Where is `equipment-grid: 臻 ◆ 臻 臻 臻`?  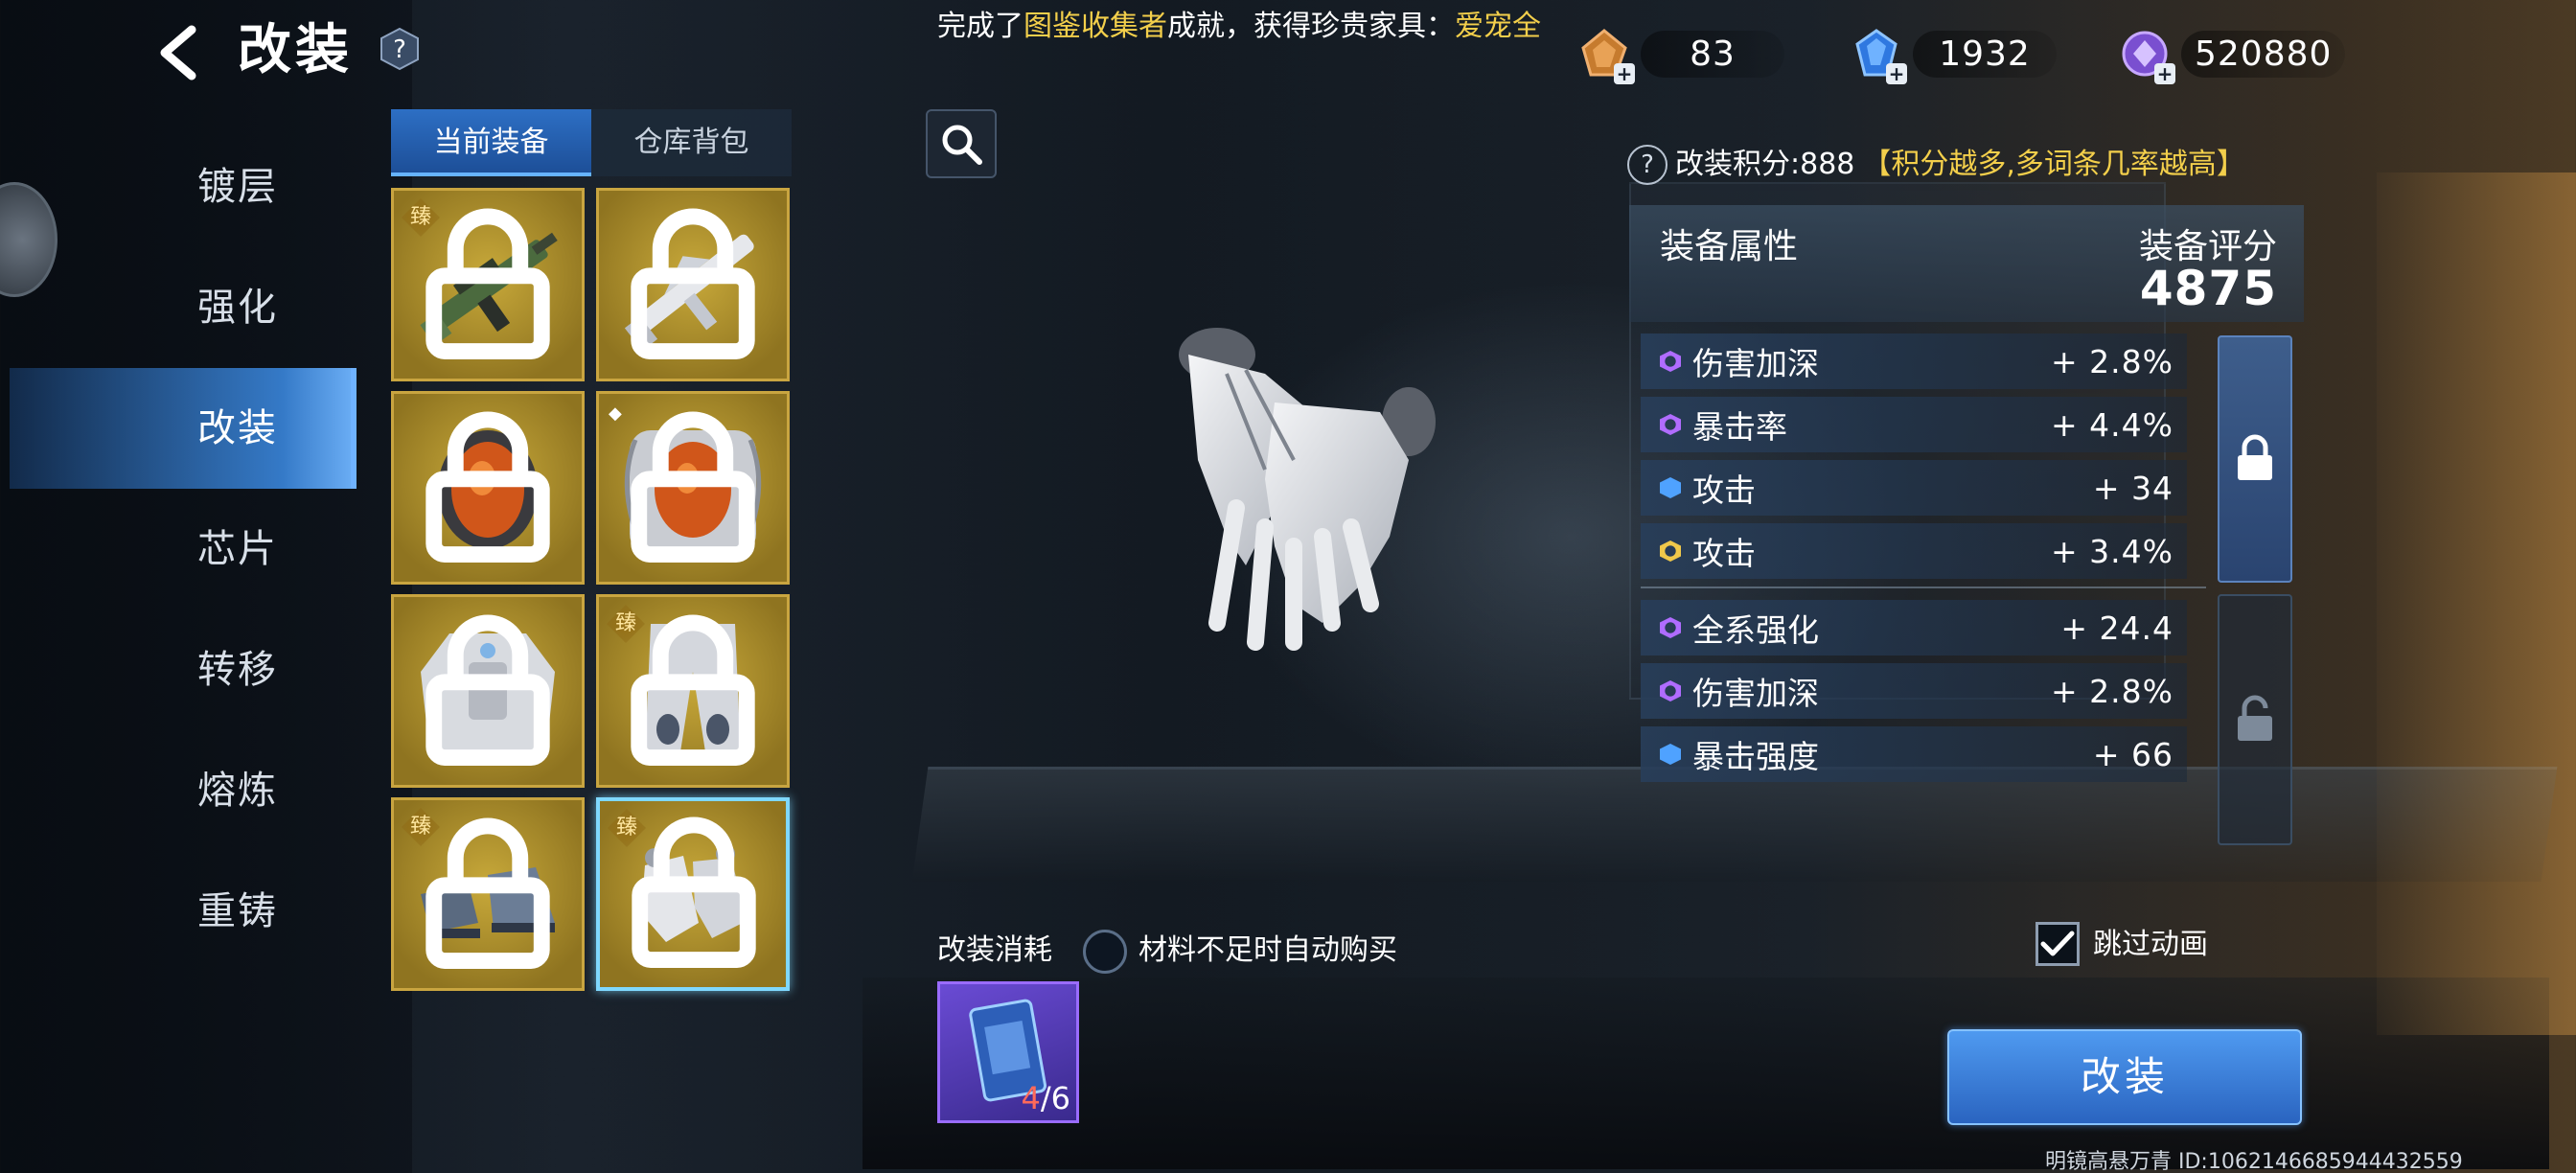 equipment-grid: 臻 ◆ 臻 臻 臻 is located at coordinates (591, 589).